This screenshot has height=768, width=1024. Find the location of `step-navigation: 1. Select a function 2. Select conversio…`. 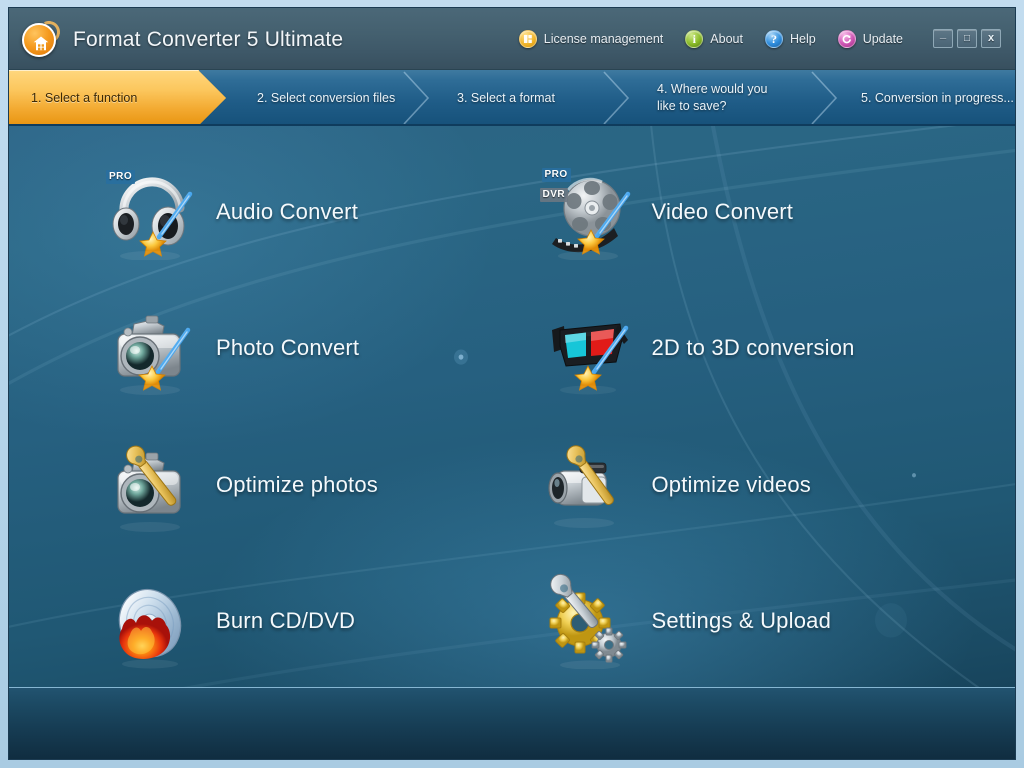

step-navigation: 1. Select a function 2. Select conversio… is located at coordinates (512, 98).